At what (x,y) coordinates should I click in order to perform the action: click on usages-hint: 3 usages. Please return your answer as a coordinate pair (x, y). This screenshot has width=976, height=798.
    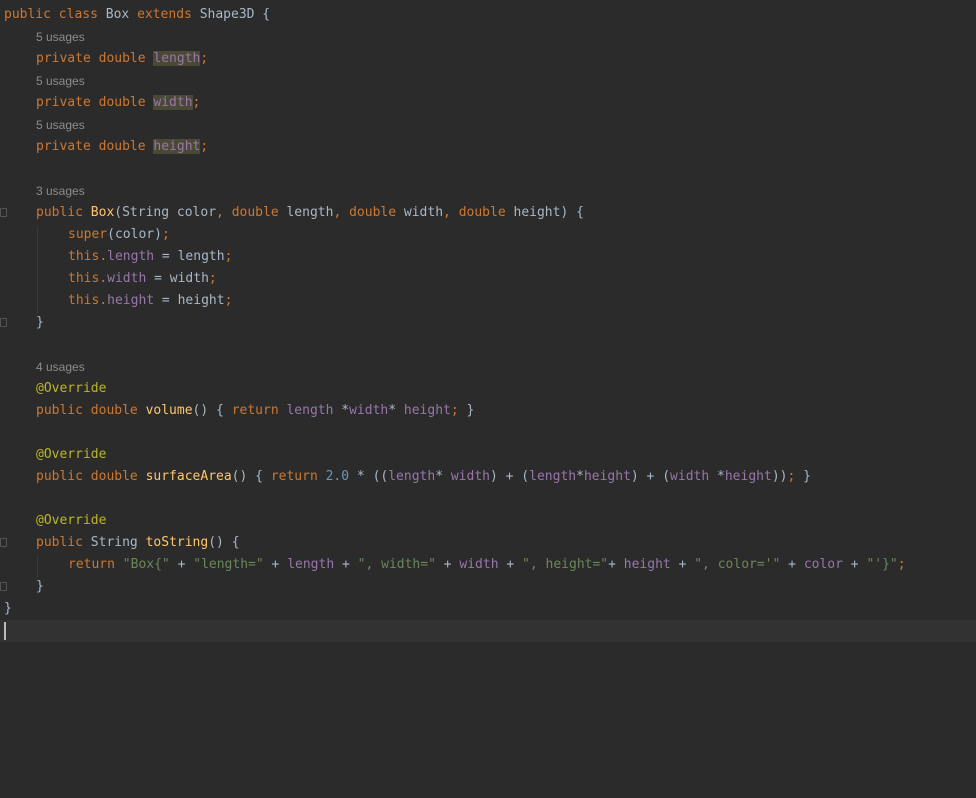
    Looking at the image, I should click on (60, 191).